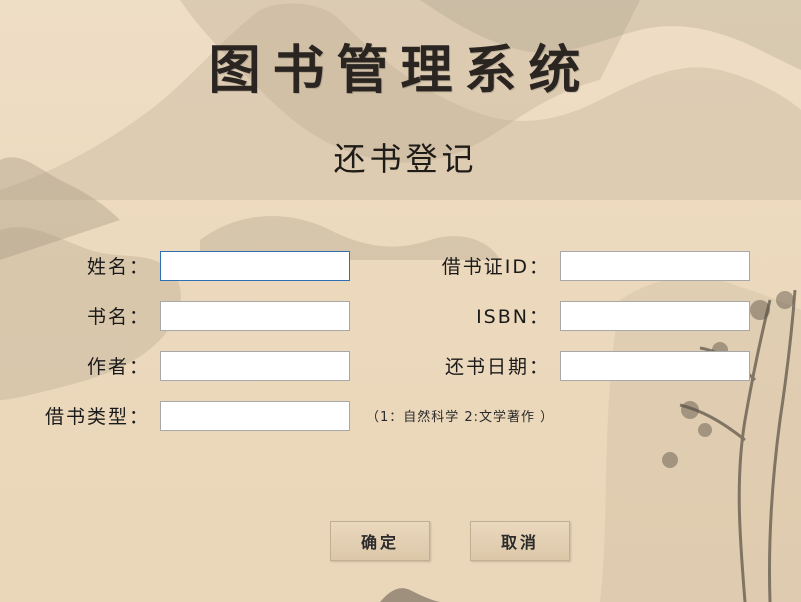 This screenshot has height=602, width=801. What do you see at coordinates (118, 367) in the screenshot?
I see `author-label: 作者：` at bounding box center [118, 367].